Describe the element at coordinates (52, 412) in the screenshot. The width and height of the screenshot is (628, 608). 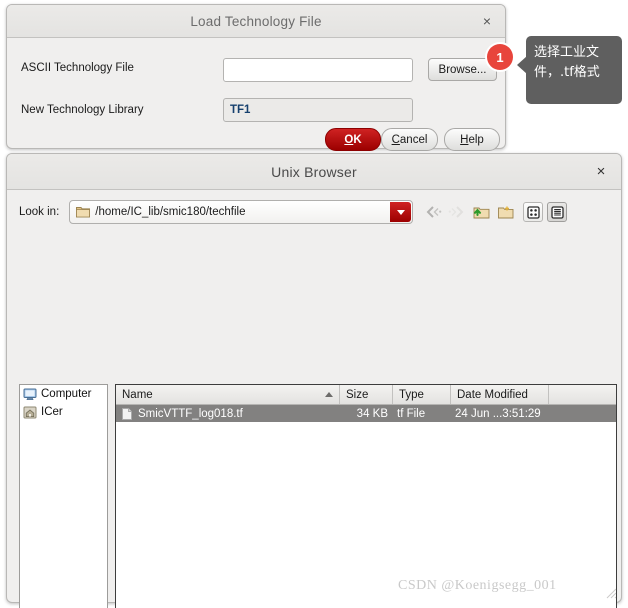
I see `sidebar-item-label: ICer` at that location.